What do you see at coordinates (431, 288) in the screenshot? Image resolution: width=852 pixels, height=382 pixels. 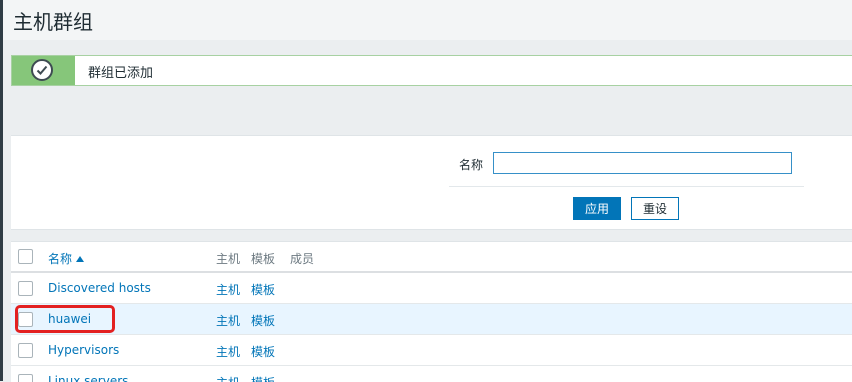 I see `table-row: Discovered hosts 主机 模板` at bounding box center [431, 288].